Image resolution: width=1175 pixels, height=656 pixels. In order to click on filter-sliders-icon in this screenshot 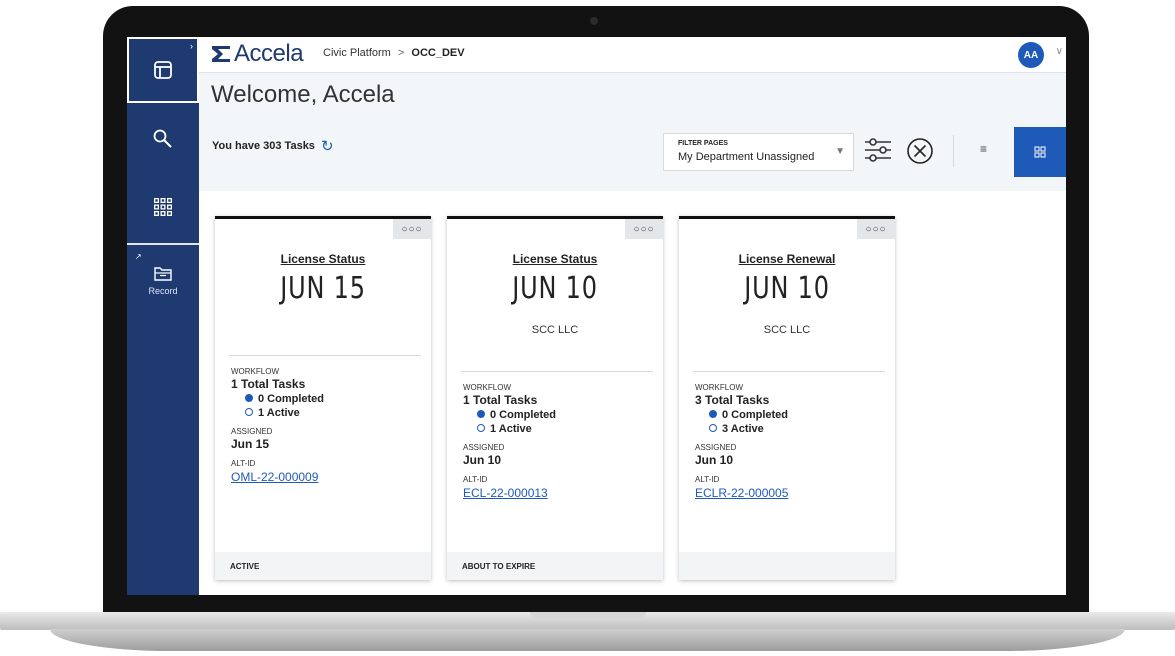, I will do `click(878, 150)`.